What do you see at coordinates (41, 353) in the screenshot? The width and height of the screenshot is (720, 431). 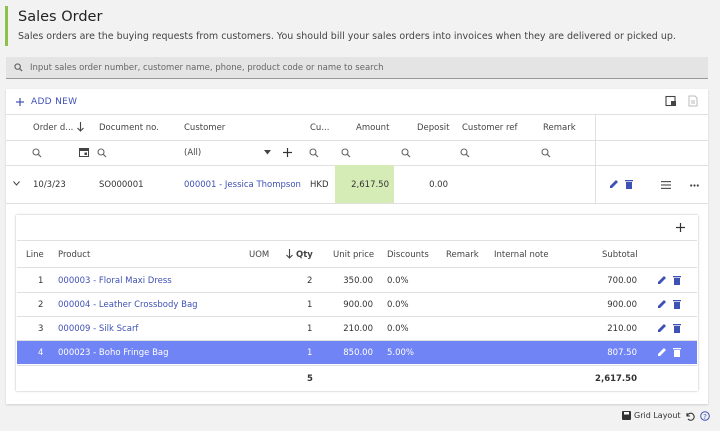 I see `line-number: 4` at bounding box center [41, 353].